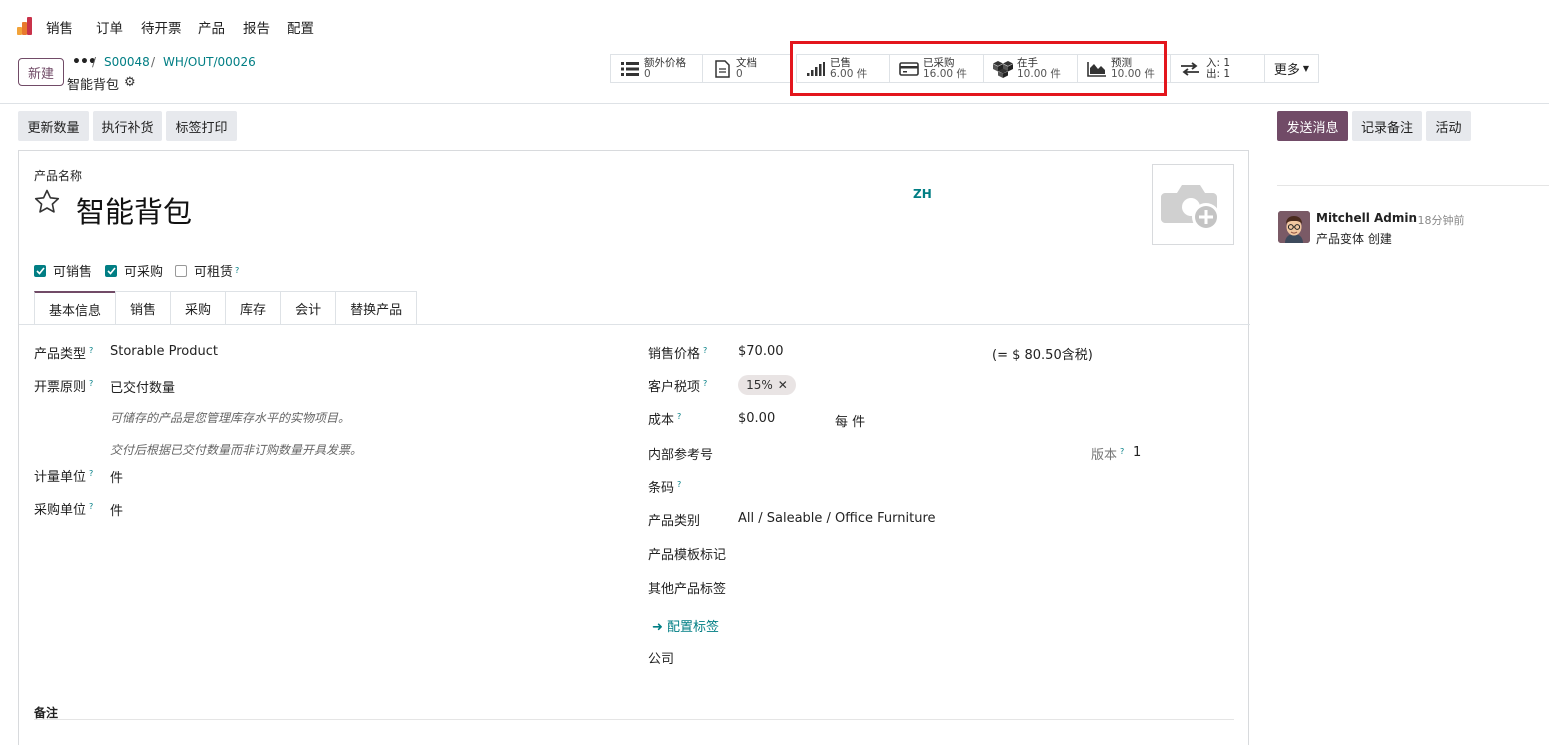 The height and width of the screenshot is (745, 1549). What do you see at coordinates (1366, 218) in the screenshot?
I see `message-author: Mitchell Admin` at bounding box center [1366, 218].